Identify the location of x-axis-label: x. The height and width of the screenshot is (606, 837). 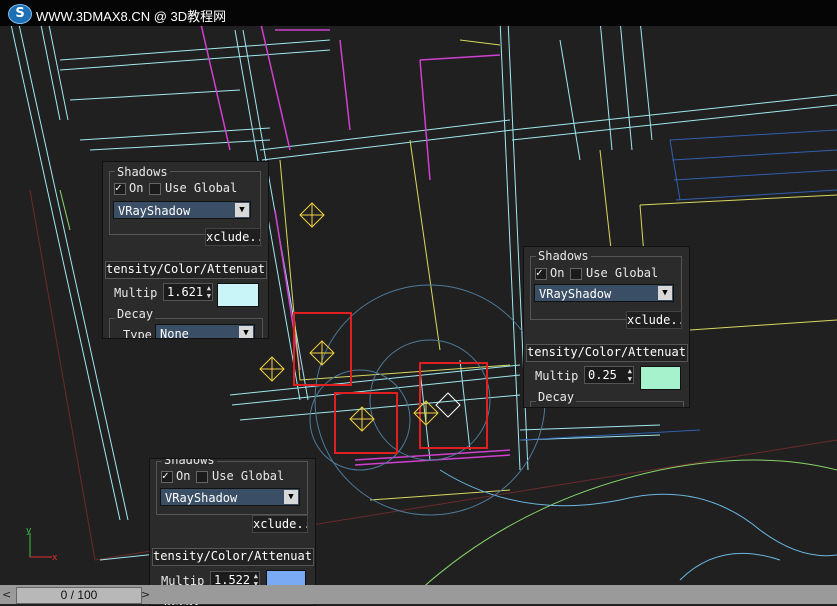
(55, 558).